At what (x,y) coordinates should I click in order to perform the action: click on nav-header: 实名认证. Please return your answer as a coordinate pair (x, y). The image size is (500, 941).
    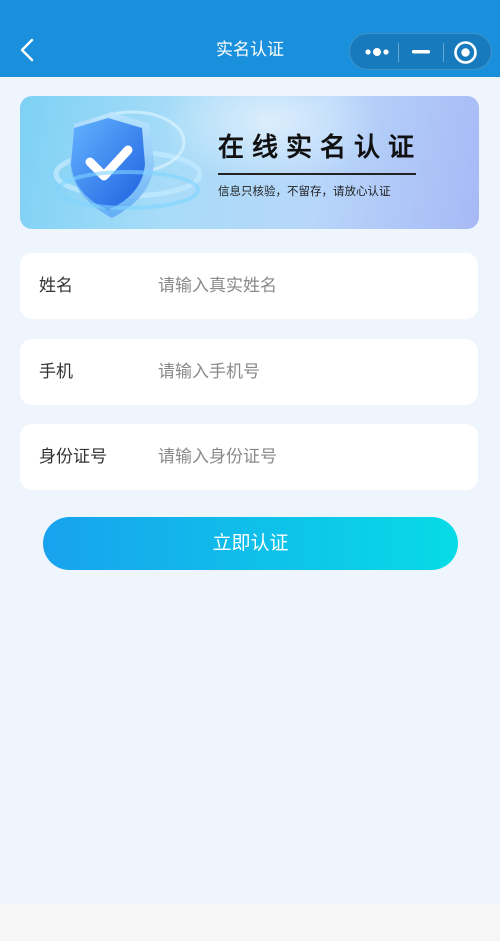
    Looking at the image, I should click on (250, 38).